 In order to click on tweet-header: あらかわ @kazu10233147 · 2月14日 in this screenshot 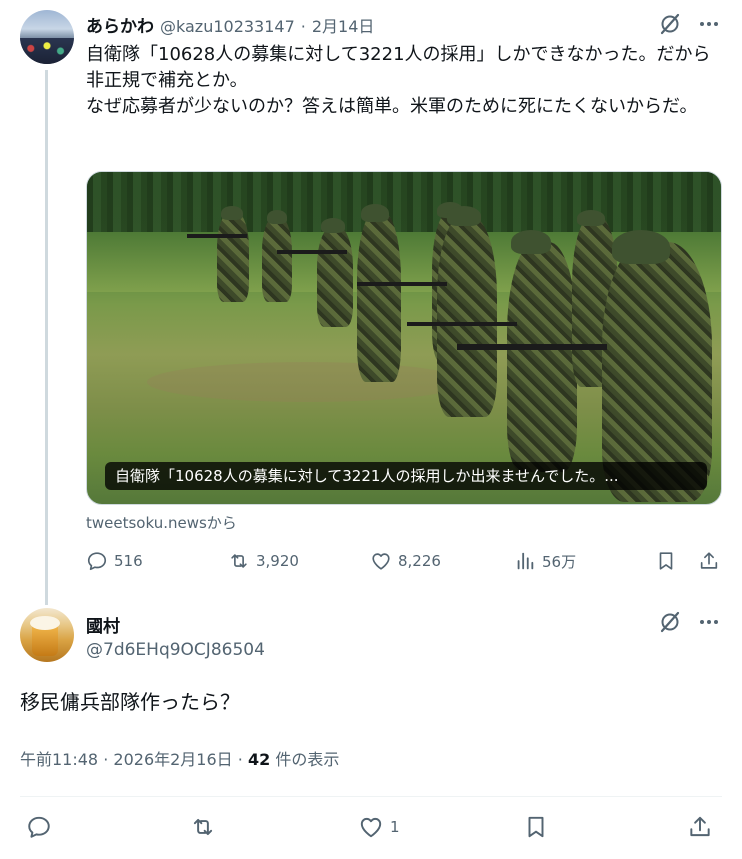, I will do `click(230, 24)`.